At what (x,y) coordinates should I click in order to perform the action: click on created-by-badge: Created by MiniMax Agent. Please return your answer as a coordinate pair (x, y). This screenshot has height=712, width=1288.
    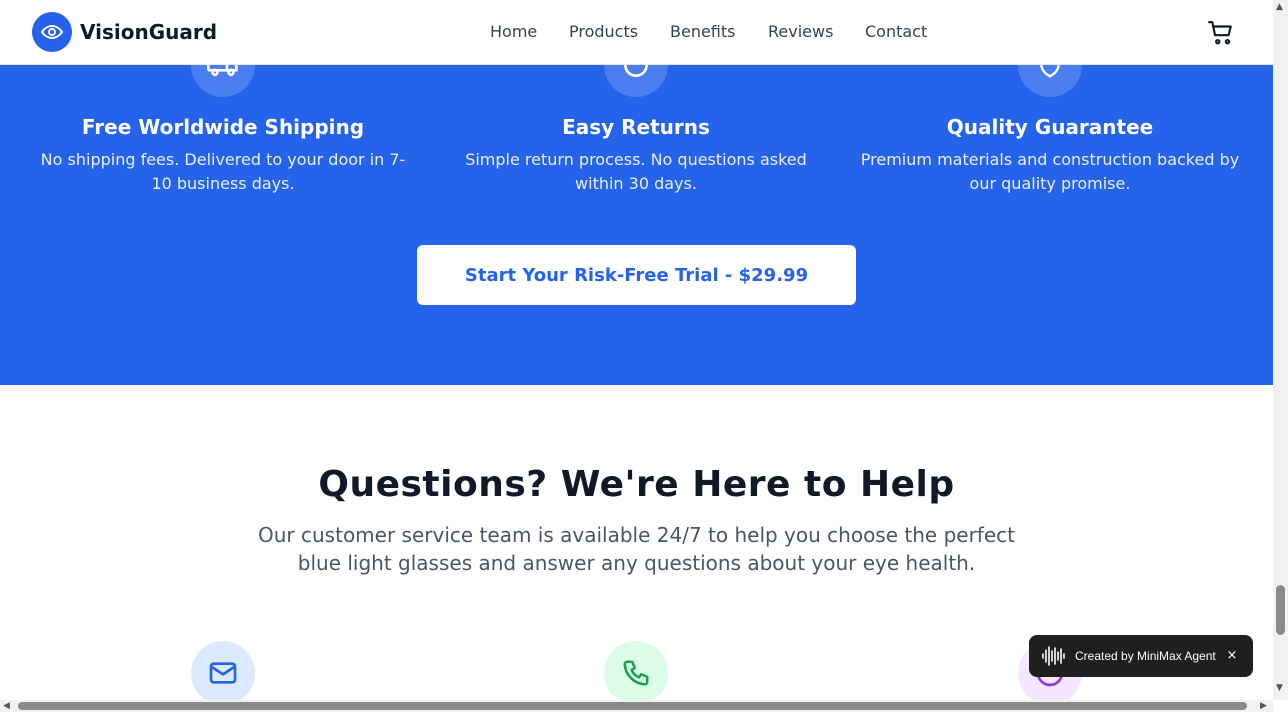
    Looking at the image, I should click on (1141, 656).